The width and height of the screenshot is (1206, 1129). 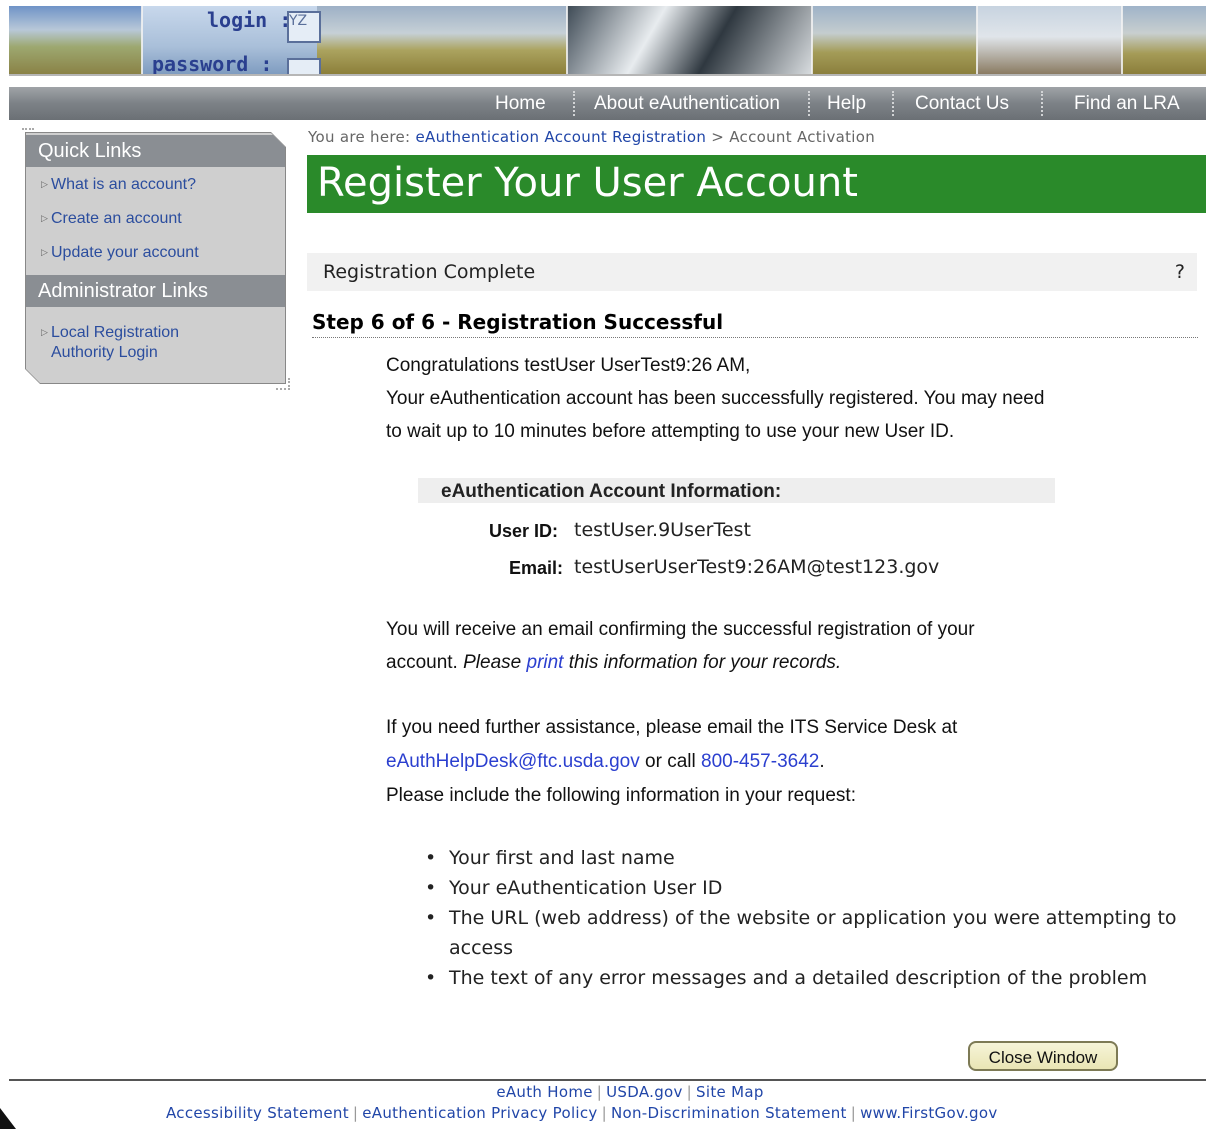 What do you see at coordinates (687, 103) in the screenshot?
I see `nav-about-eauthentication: About eAuthentication` at bounding box center [687, 103].